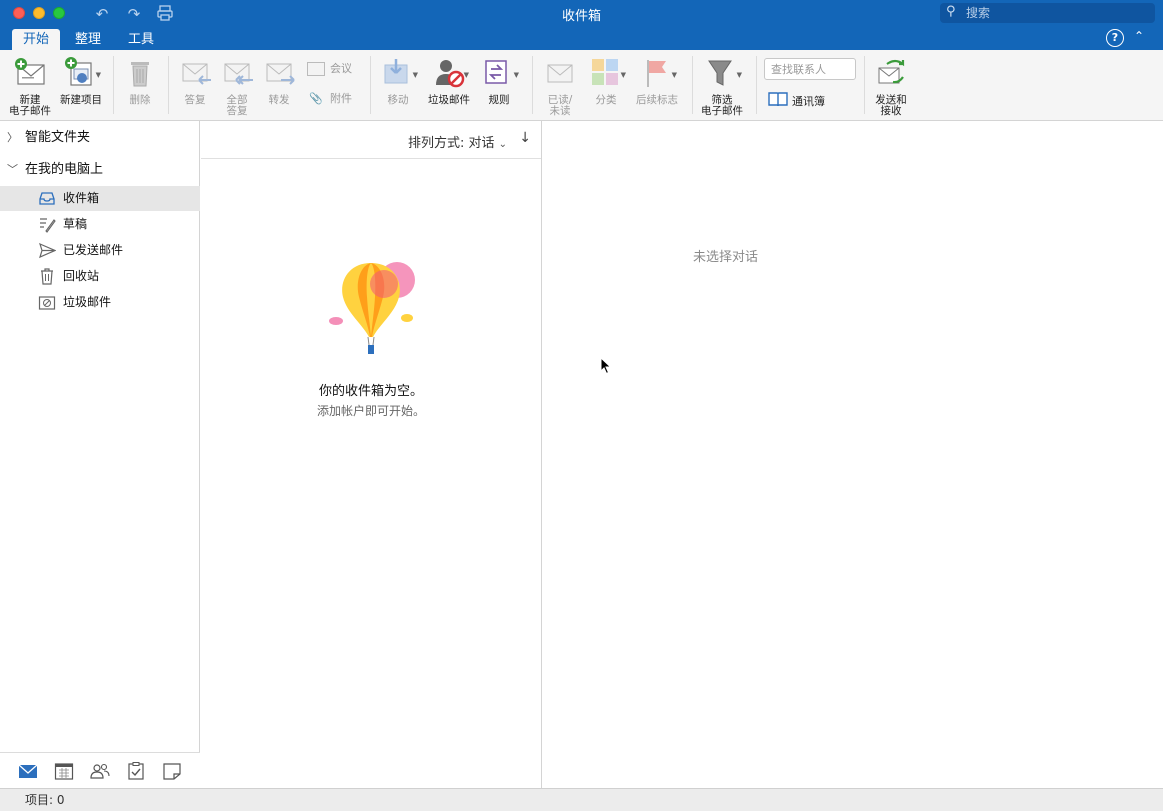  I want to click on find-contact-input, so click(810, 69).